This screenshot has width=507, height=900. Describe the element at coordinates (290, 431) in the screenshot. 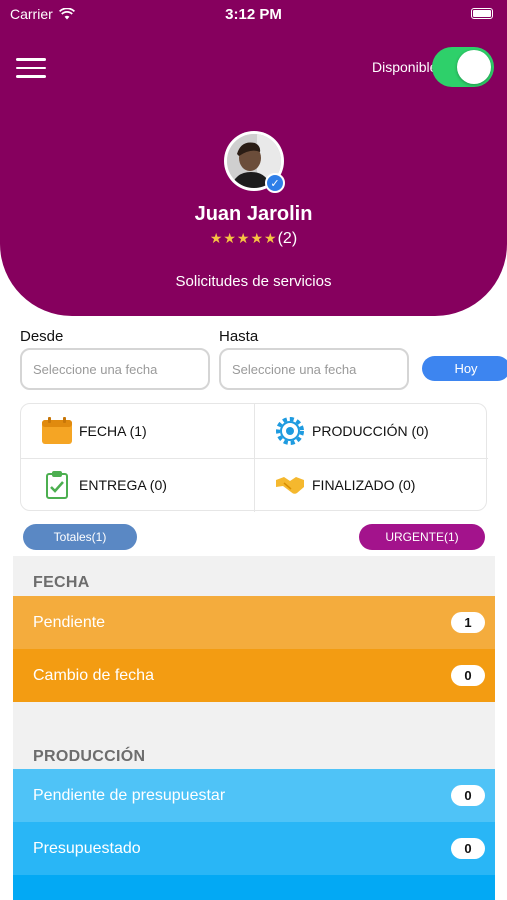

I see `gear-icon` at that location.